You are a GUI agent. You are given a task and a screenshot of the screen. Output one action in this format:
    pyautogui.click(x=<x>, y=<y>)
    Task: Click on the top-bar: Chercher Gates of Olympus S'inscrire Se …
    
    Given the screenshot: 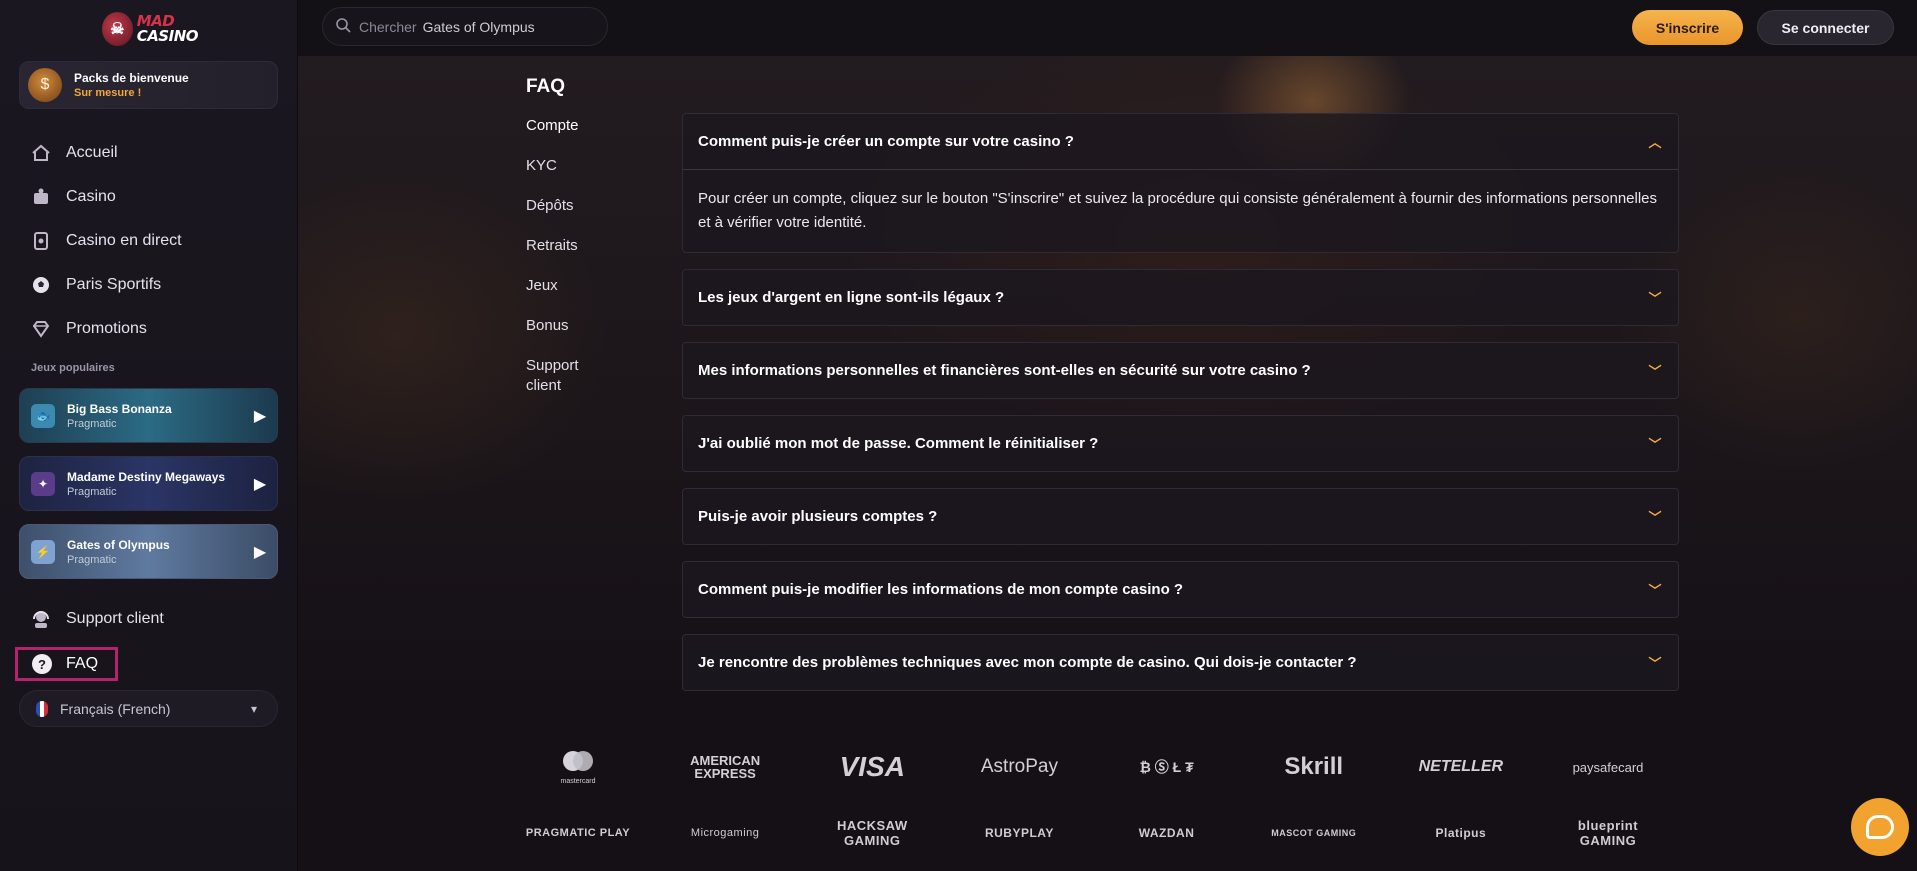 What is the action you would take?
    pyautogui.click(x=1107, y=28)
    